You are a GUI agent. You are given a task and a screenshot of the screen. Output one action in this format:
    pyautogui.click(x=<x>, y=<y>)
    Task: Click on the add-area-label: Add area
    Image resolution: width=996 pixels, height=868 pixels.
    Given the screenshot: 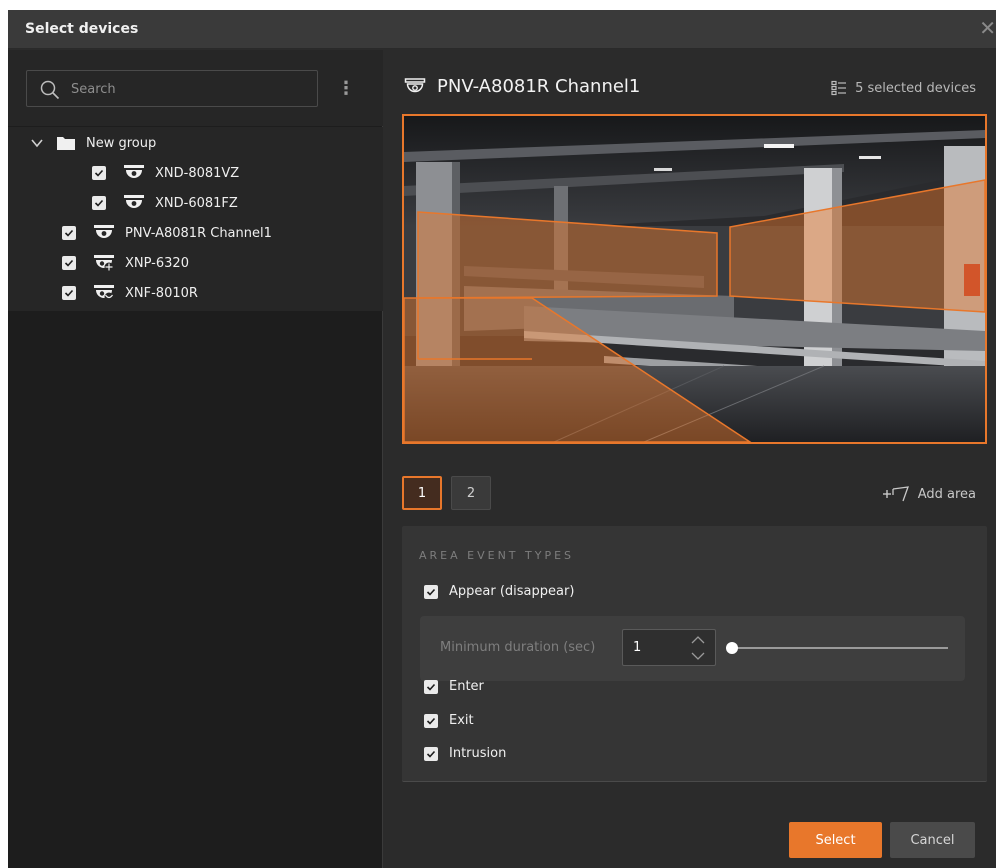 What is the action you would take?
    pyautogui.click(x=946, y=494)
    